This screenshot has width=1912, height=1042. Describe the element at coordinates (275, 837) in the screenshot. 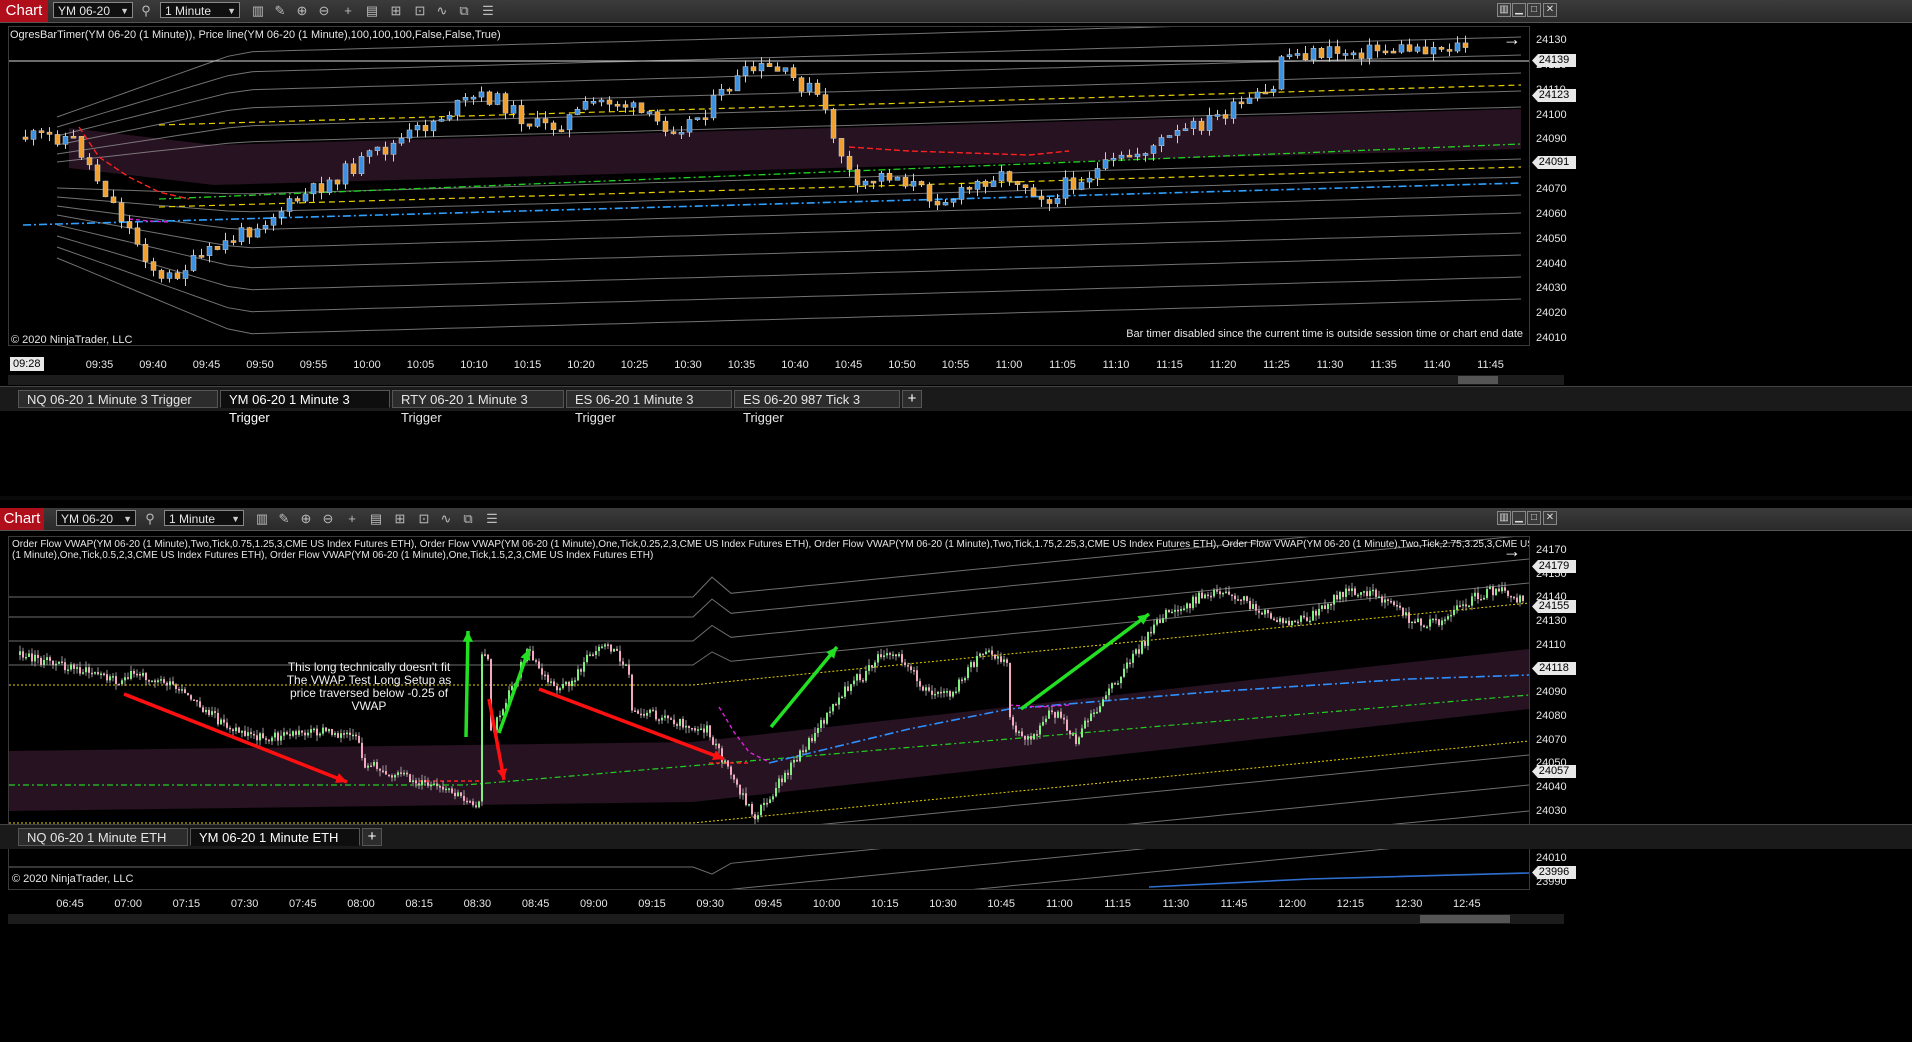

I see `chart-tab: YM 06-20 1 Minute ETH` at that location.